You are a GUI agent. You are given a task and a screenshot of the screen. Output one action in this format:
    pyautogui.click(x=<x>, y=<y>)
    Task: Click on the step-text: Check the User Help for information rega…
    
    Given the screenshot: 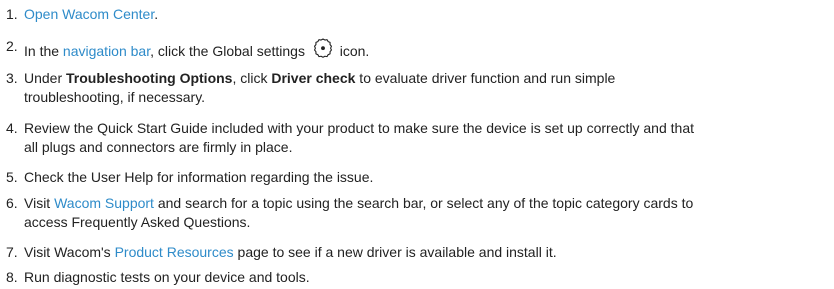 What is the action you would take?
    pyautogui.click(x=199, y=177)
    